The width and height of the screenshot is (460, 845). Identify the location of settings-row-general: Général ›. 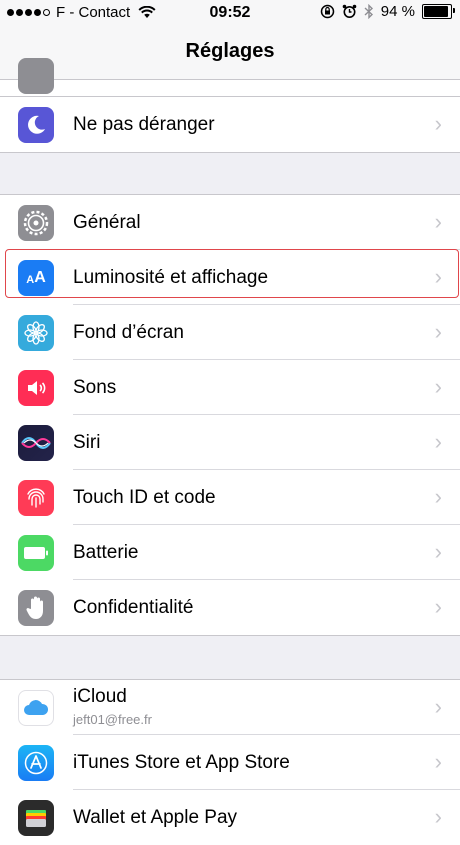
(230, 222).